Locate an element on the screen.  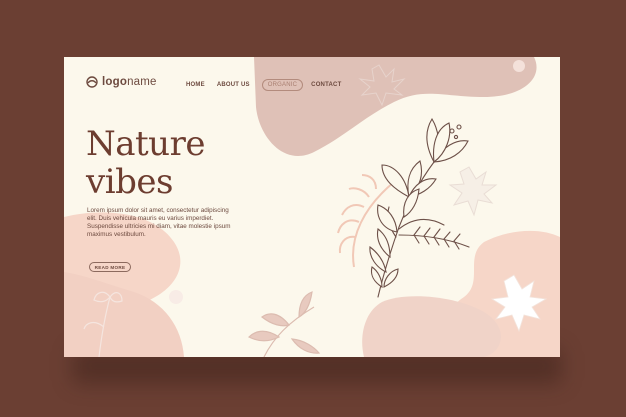
nav-organic: ORGANIC is located at coordinates (282, 85).